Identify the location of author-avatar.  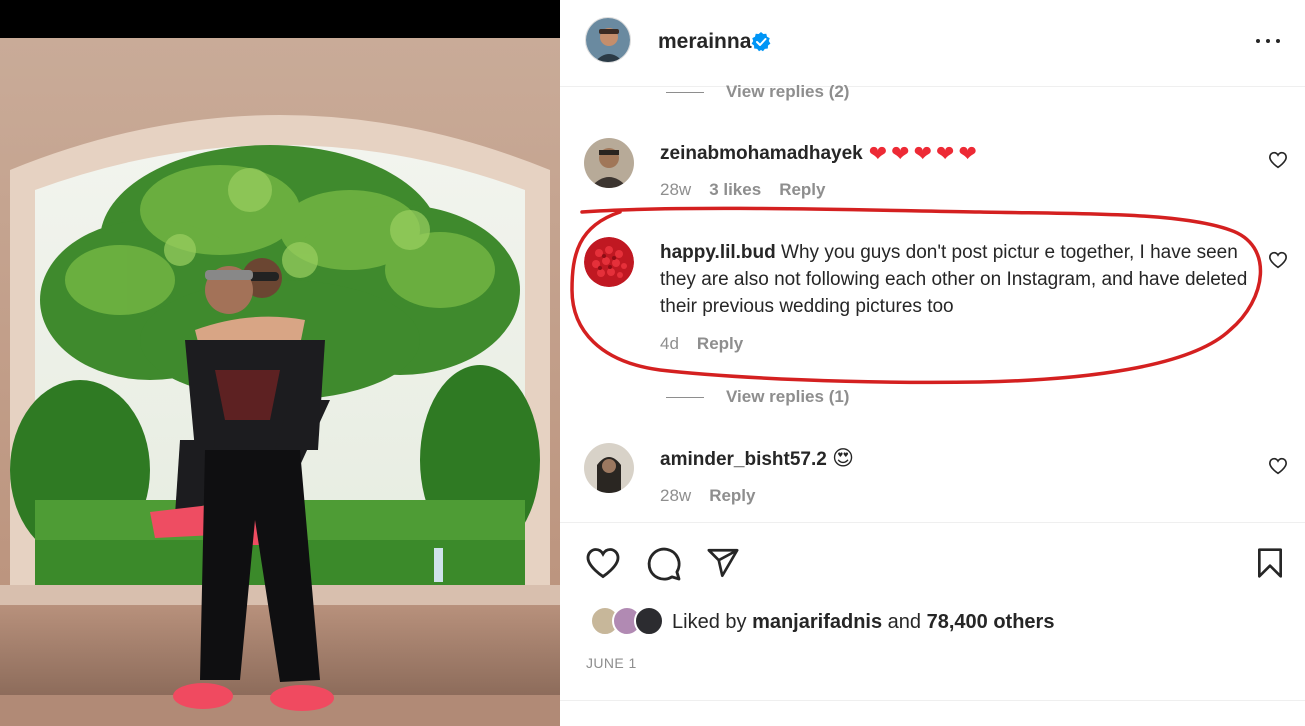
(608, 40).